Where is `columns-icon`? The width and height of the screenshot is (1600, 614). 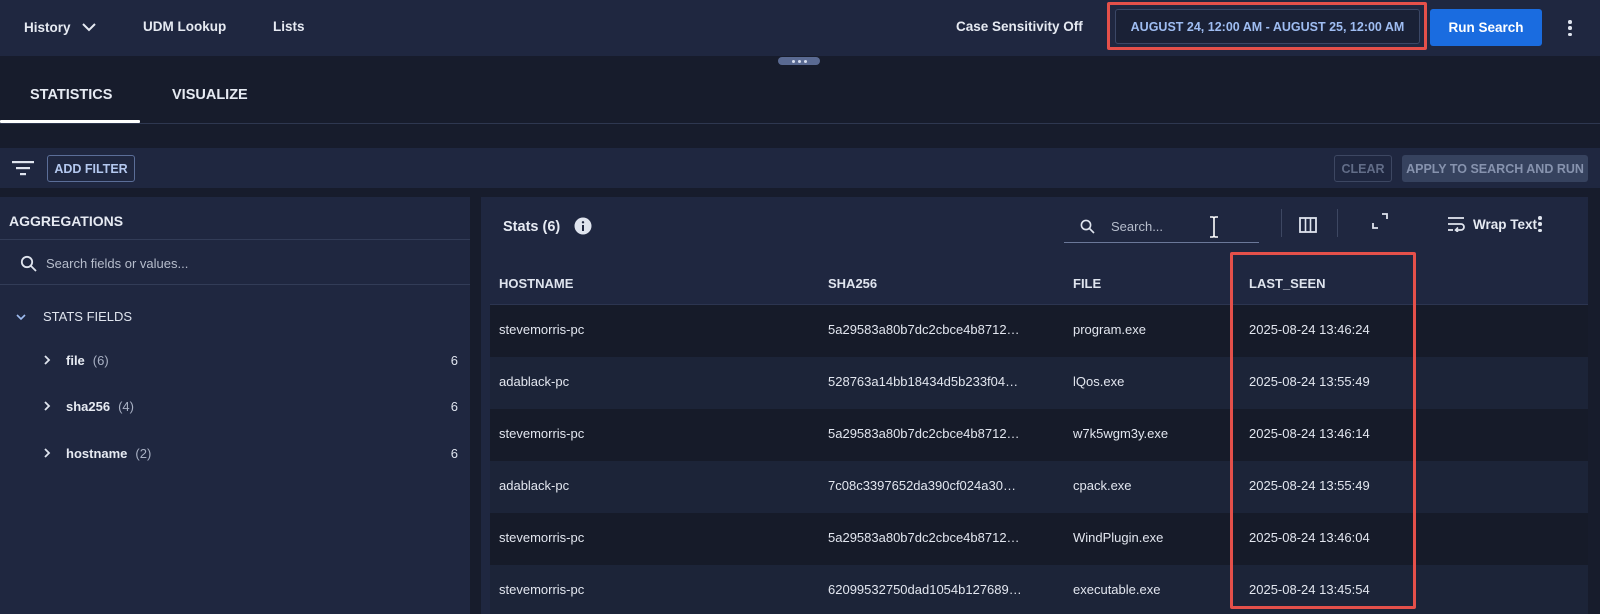 columns-icon is located at coordinates (1308, 225).